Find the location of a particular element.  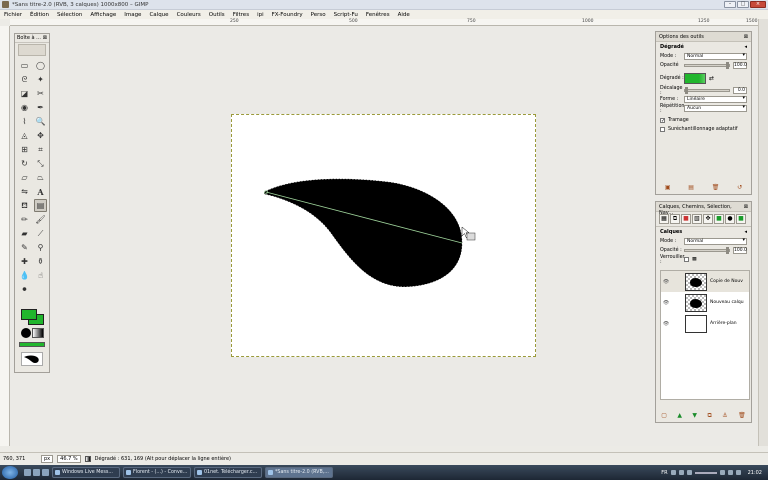

measure-icon: ◬ is located at coordinates (24, 135).